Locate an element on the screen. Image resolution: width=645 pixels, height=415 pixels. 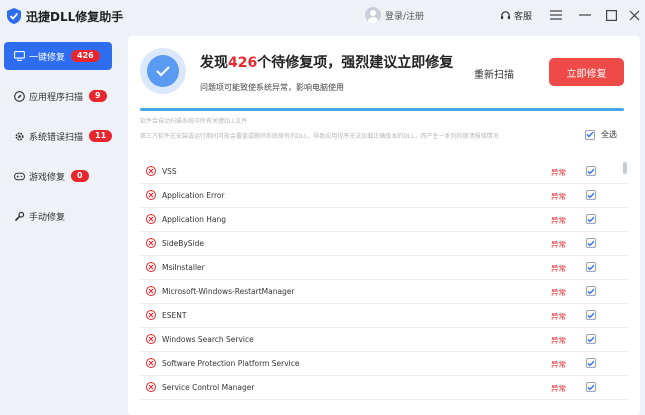
list-scrollbar is located at coordinates (625, 168).